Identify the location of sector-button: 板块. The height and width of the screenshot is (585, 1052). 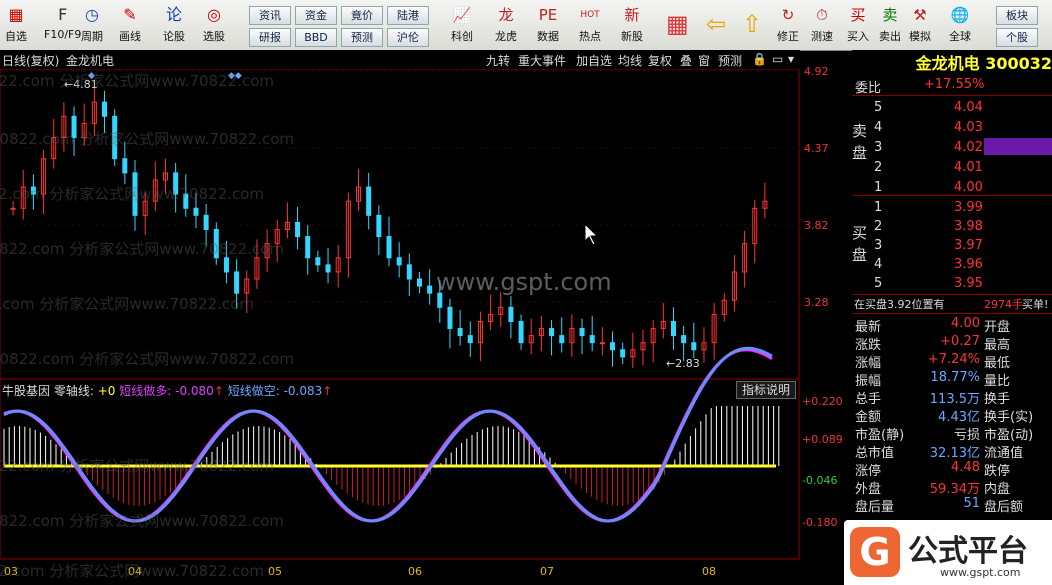
(1017, 15).